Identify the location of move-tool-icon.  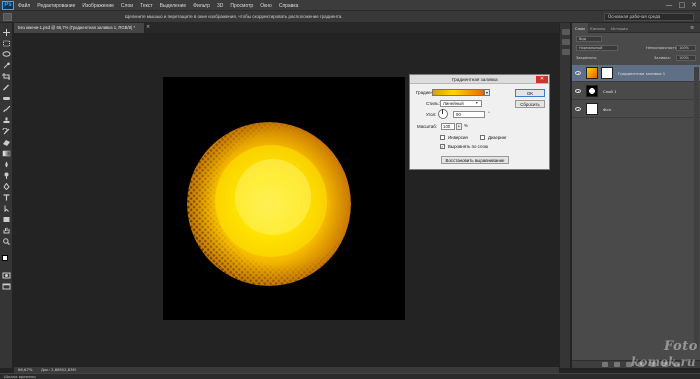
(6, 32).